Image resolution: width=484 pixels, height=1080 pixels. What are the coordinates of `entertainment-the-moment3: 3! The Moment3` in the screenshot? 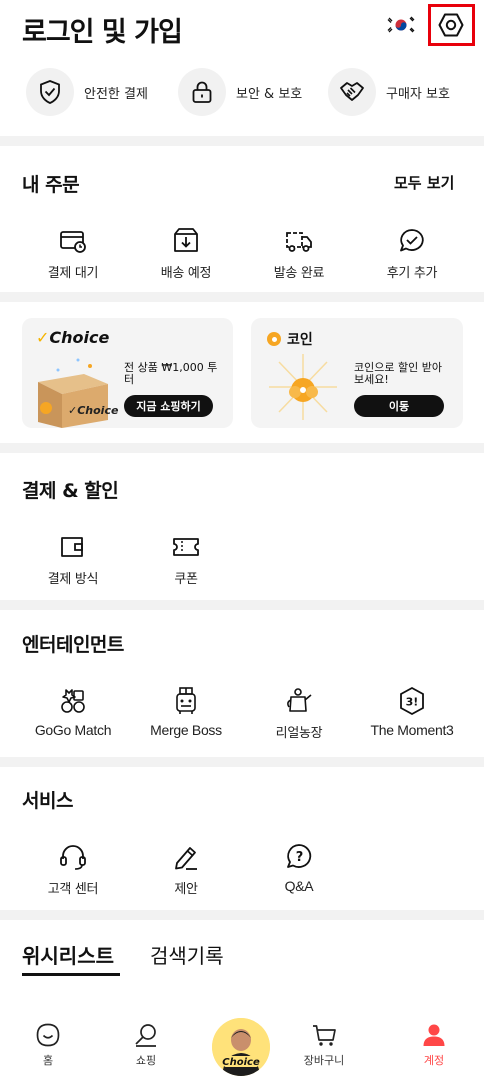 It's located at (412, 712).